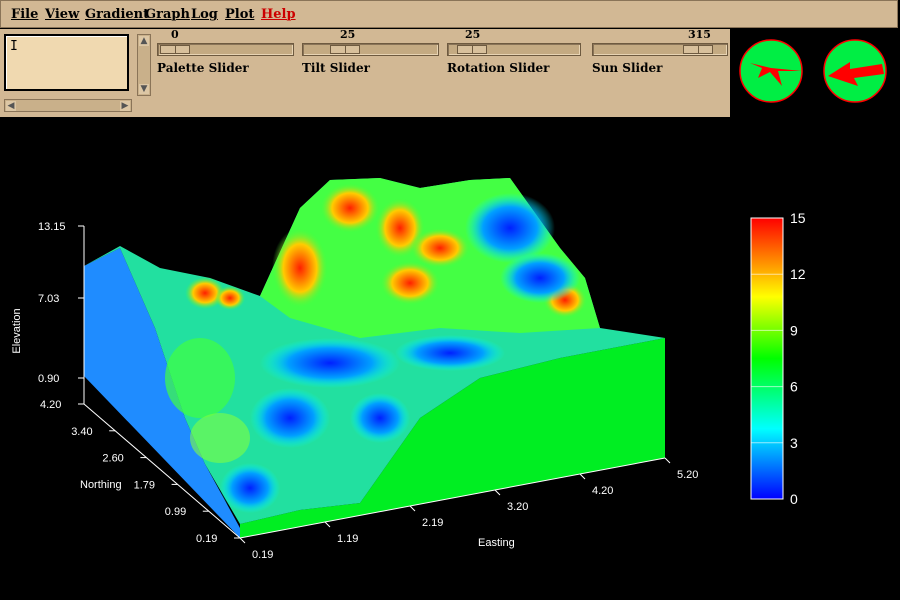  Describe the element at coordinates (449, 14) in the screenshot. I see `menu-bar: File View Gradient Graph Log Plot Help` at that location.